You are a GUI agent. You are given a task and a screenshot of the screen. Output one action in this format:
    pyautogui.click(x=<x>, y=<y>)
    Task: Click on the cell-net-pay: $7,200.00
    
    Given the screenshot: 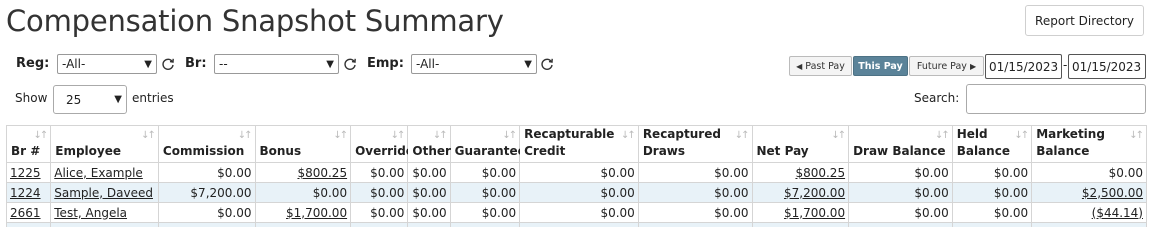 What is the action you would take?
    pyautogui.click(x=800, y=192)
    